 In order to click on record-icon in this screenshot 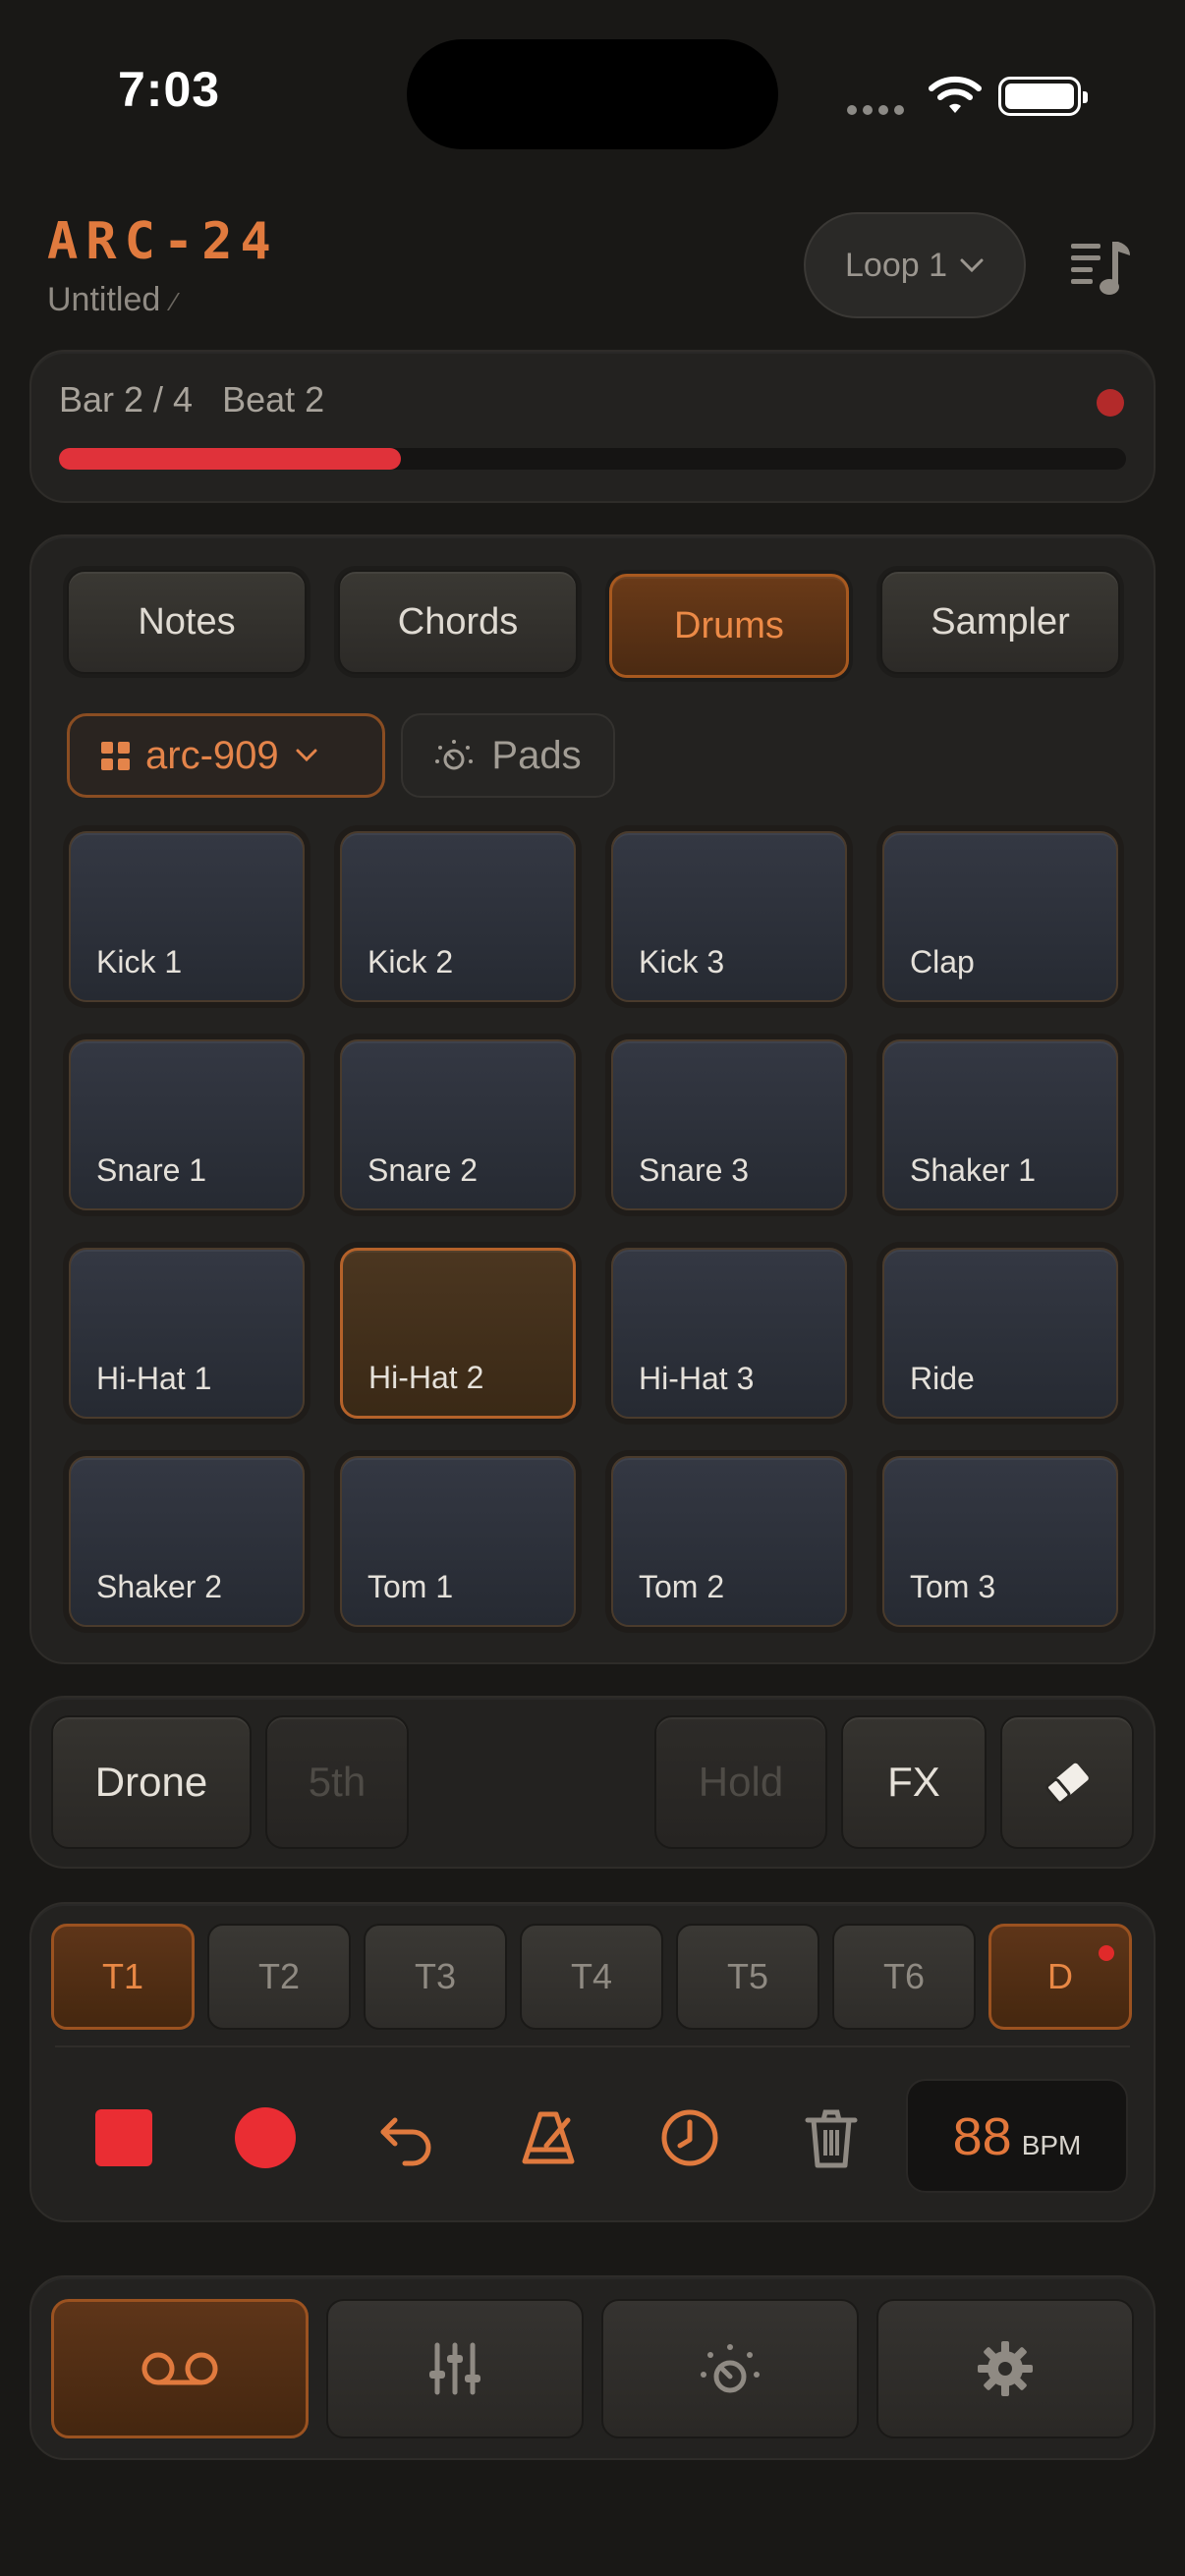, I will do `click(265, 2137)`.